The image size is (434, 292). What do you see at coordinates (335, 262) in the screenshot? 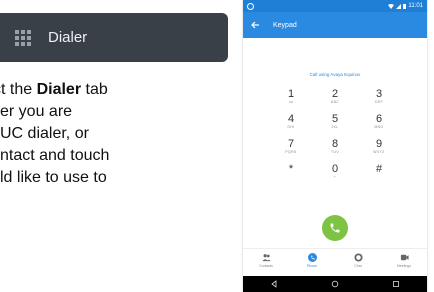
I see `bottom-nav: Contacts Phone Chat Meetings` at bounding box center [335, 262].